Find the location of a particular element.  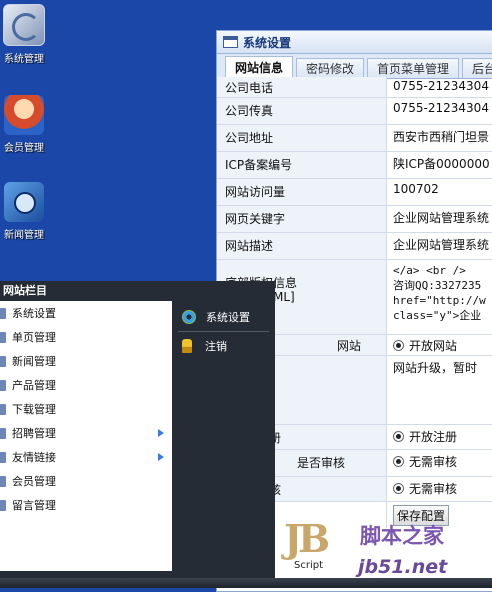

watermark-site-name: 脚本之家 is located at coordinates (402, 536).